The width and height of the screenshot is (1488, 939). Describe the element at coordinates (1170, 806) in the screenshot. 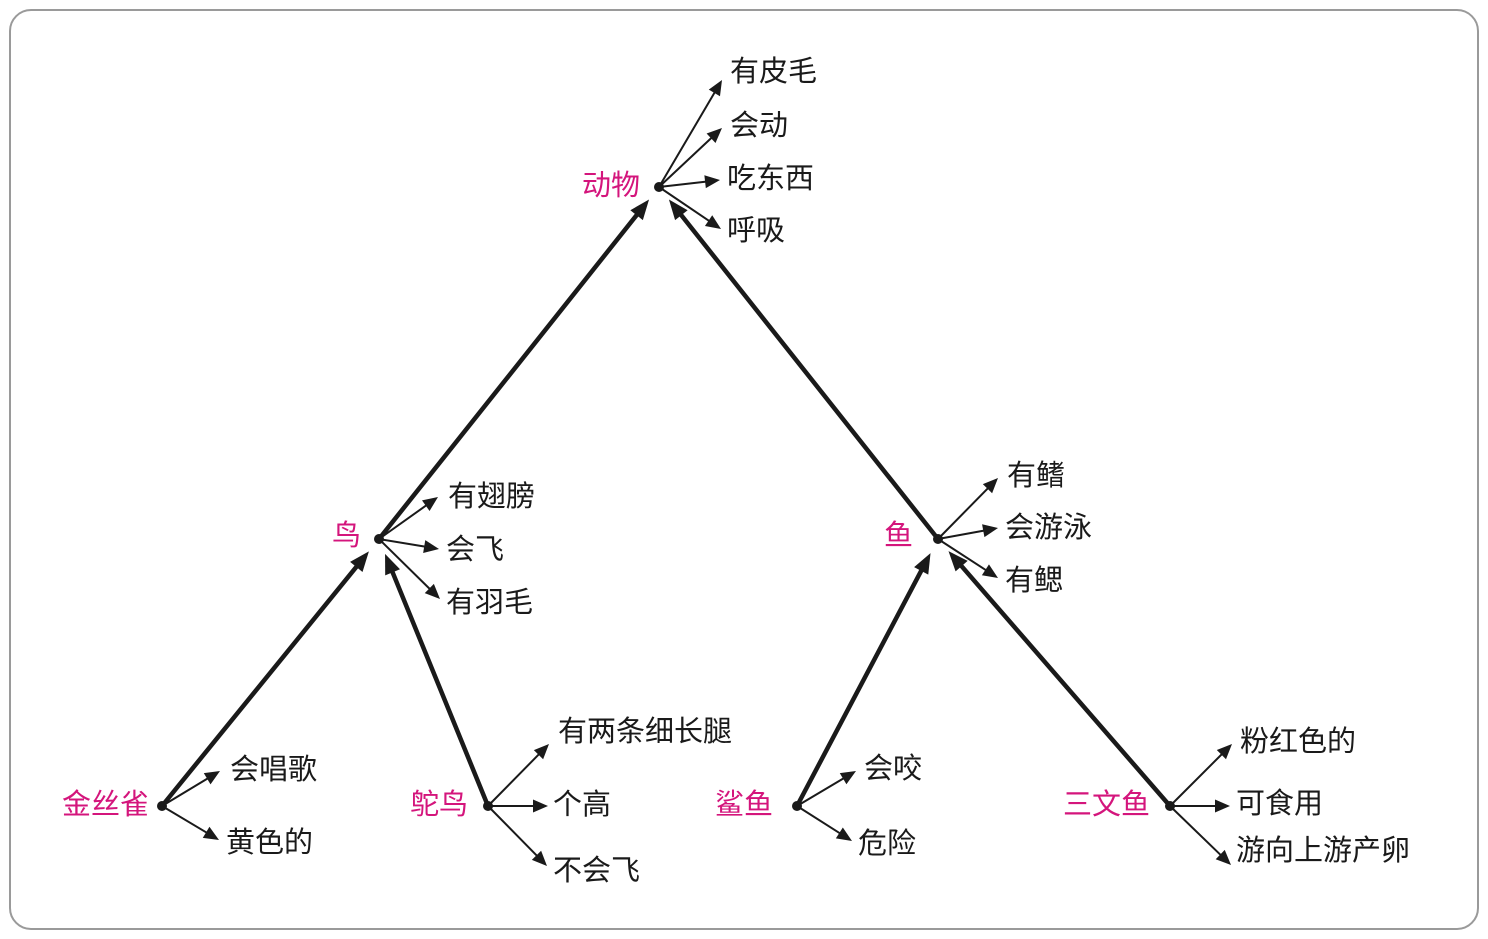

I see `node-dot-salmon` at that location.